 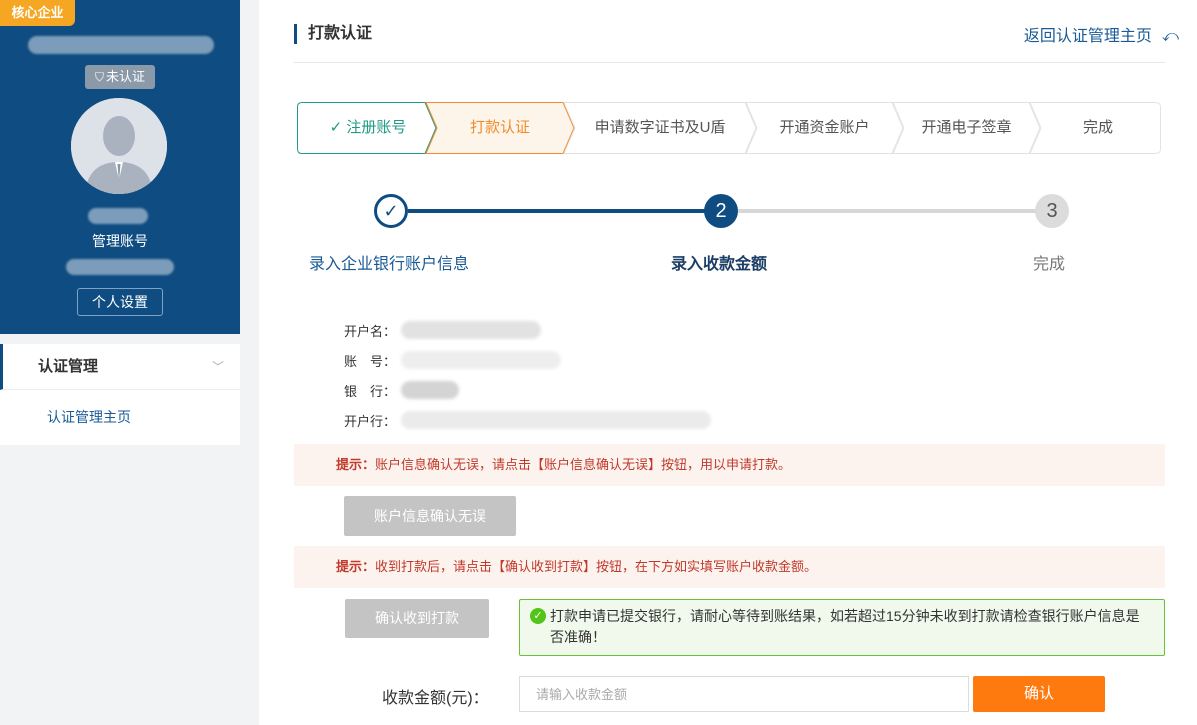 I want to click on certification-stepbar: ✓ 注册账号 打款认证 申请数字证书及U盾 开通资金账户 开通电子签章 完成, so click(x=729, y=128).